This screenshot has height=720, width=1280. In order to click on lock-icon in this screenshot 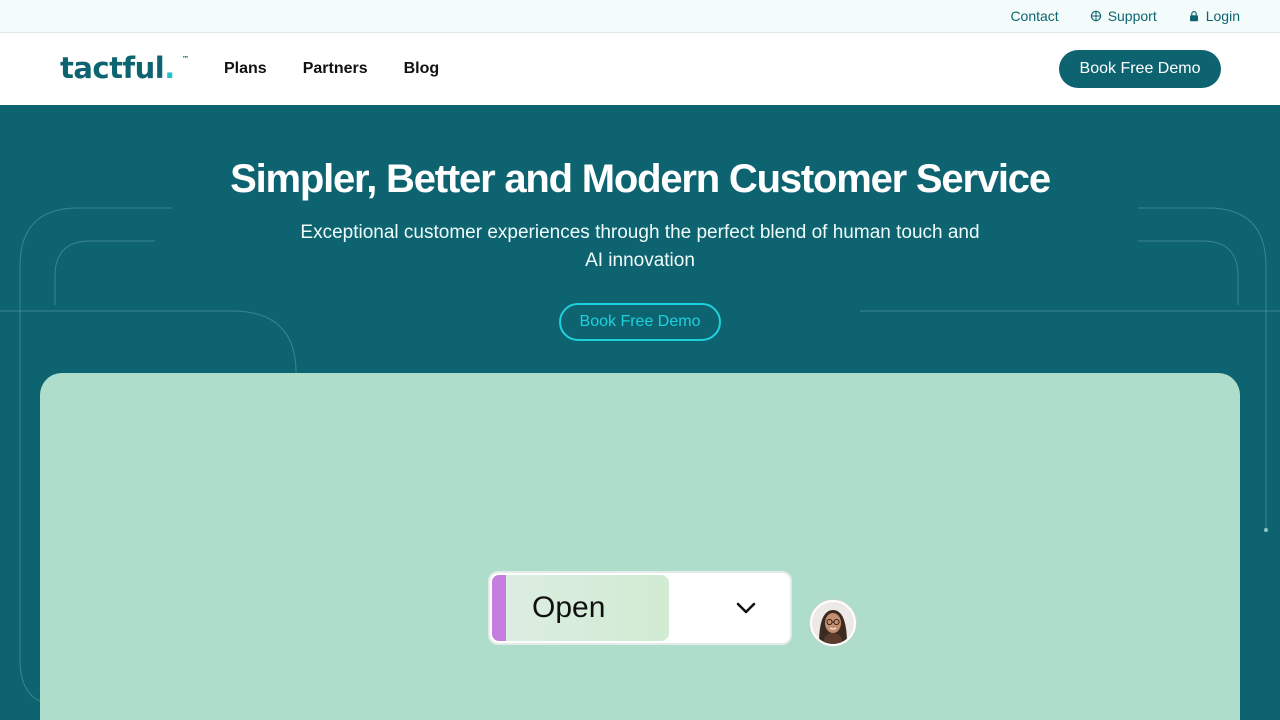, I will do `click(1193, 16)`.